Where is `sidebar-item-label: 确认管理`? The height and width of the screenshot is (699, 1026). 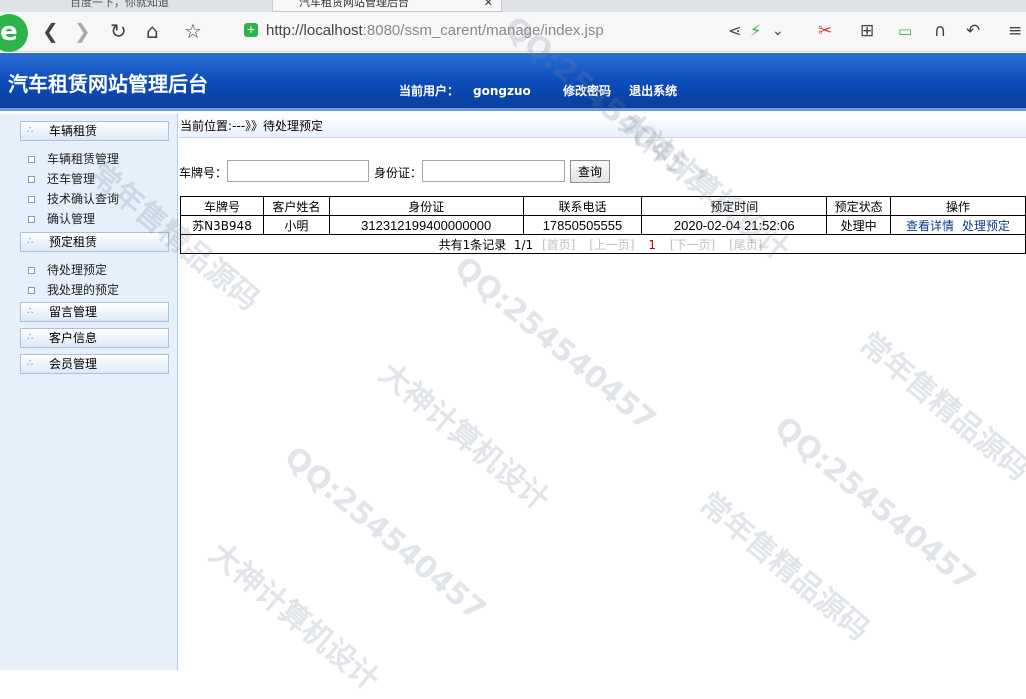 sidebar-item-label: 确认管理 is located at coordinates (71, 219).